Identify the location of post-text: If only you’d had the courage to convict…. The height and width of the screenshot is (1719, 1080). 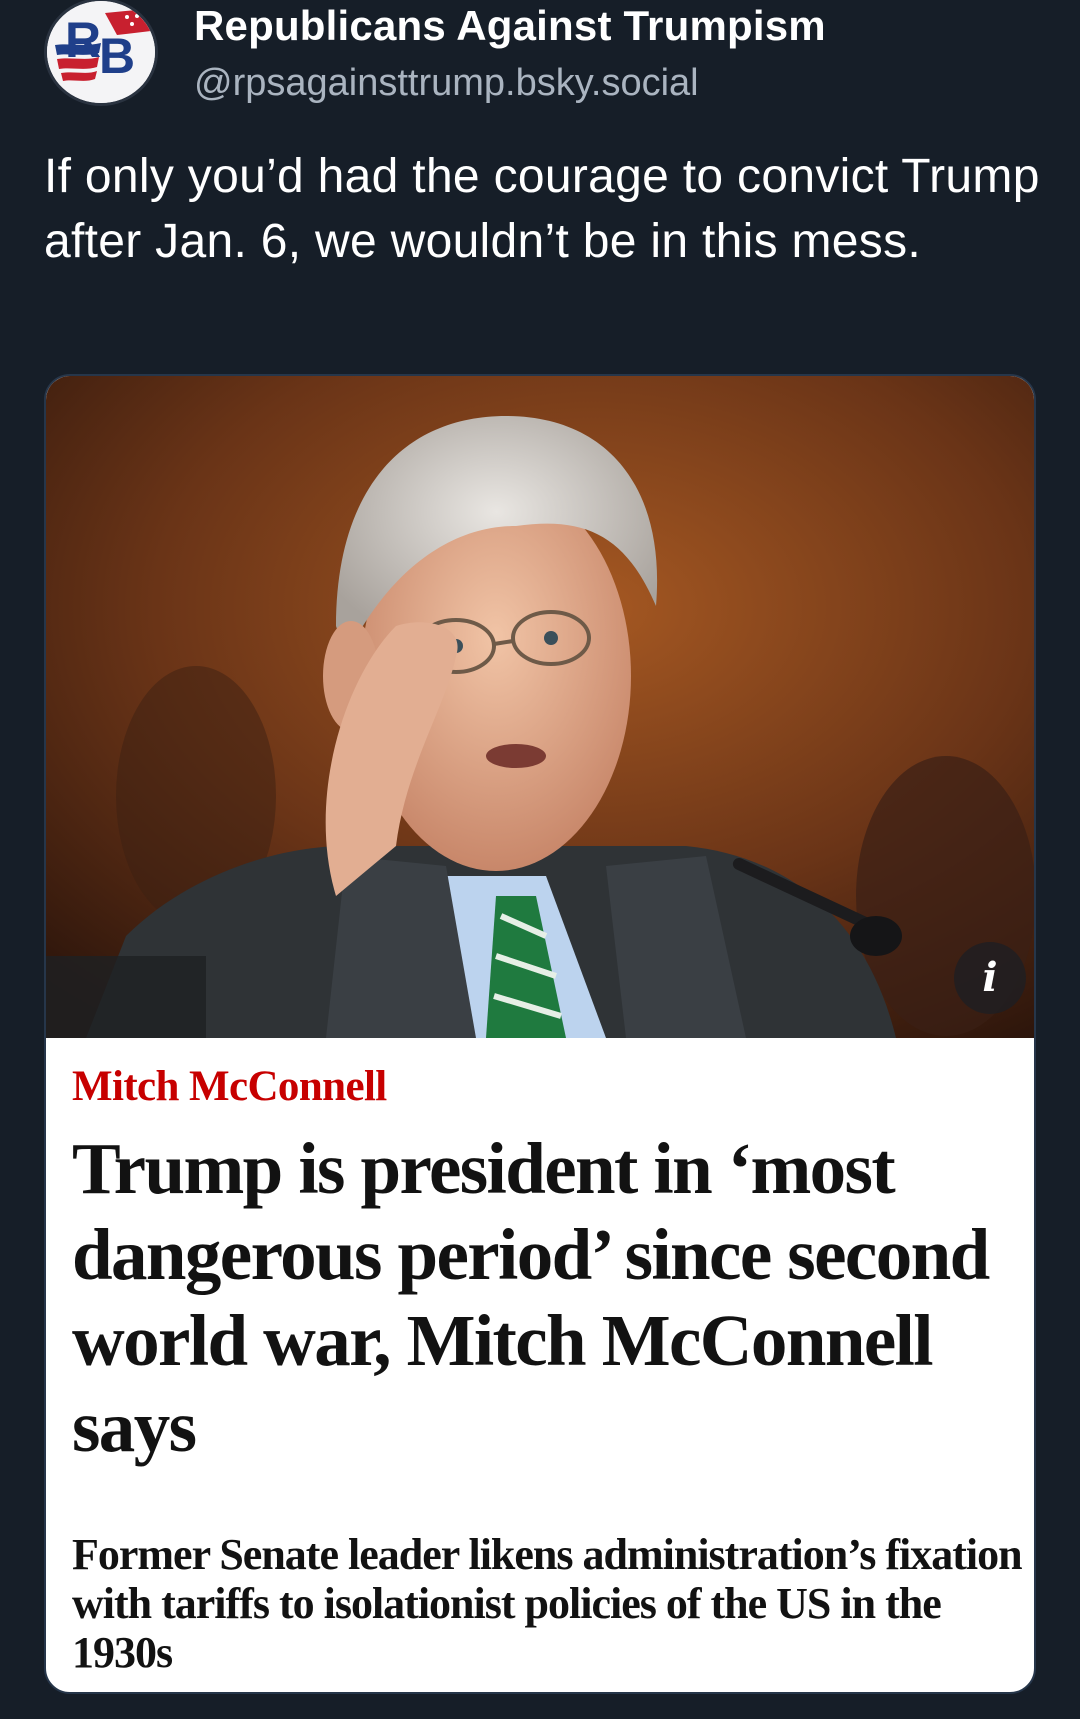
(542, 209).